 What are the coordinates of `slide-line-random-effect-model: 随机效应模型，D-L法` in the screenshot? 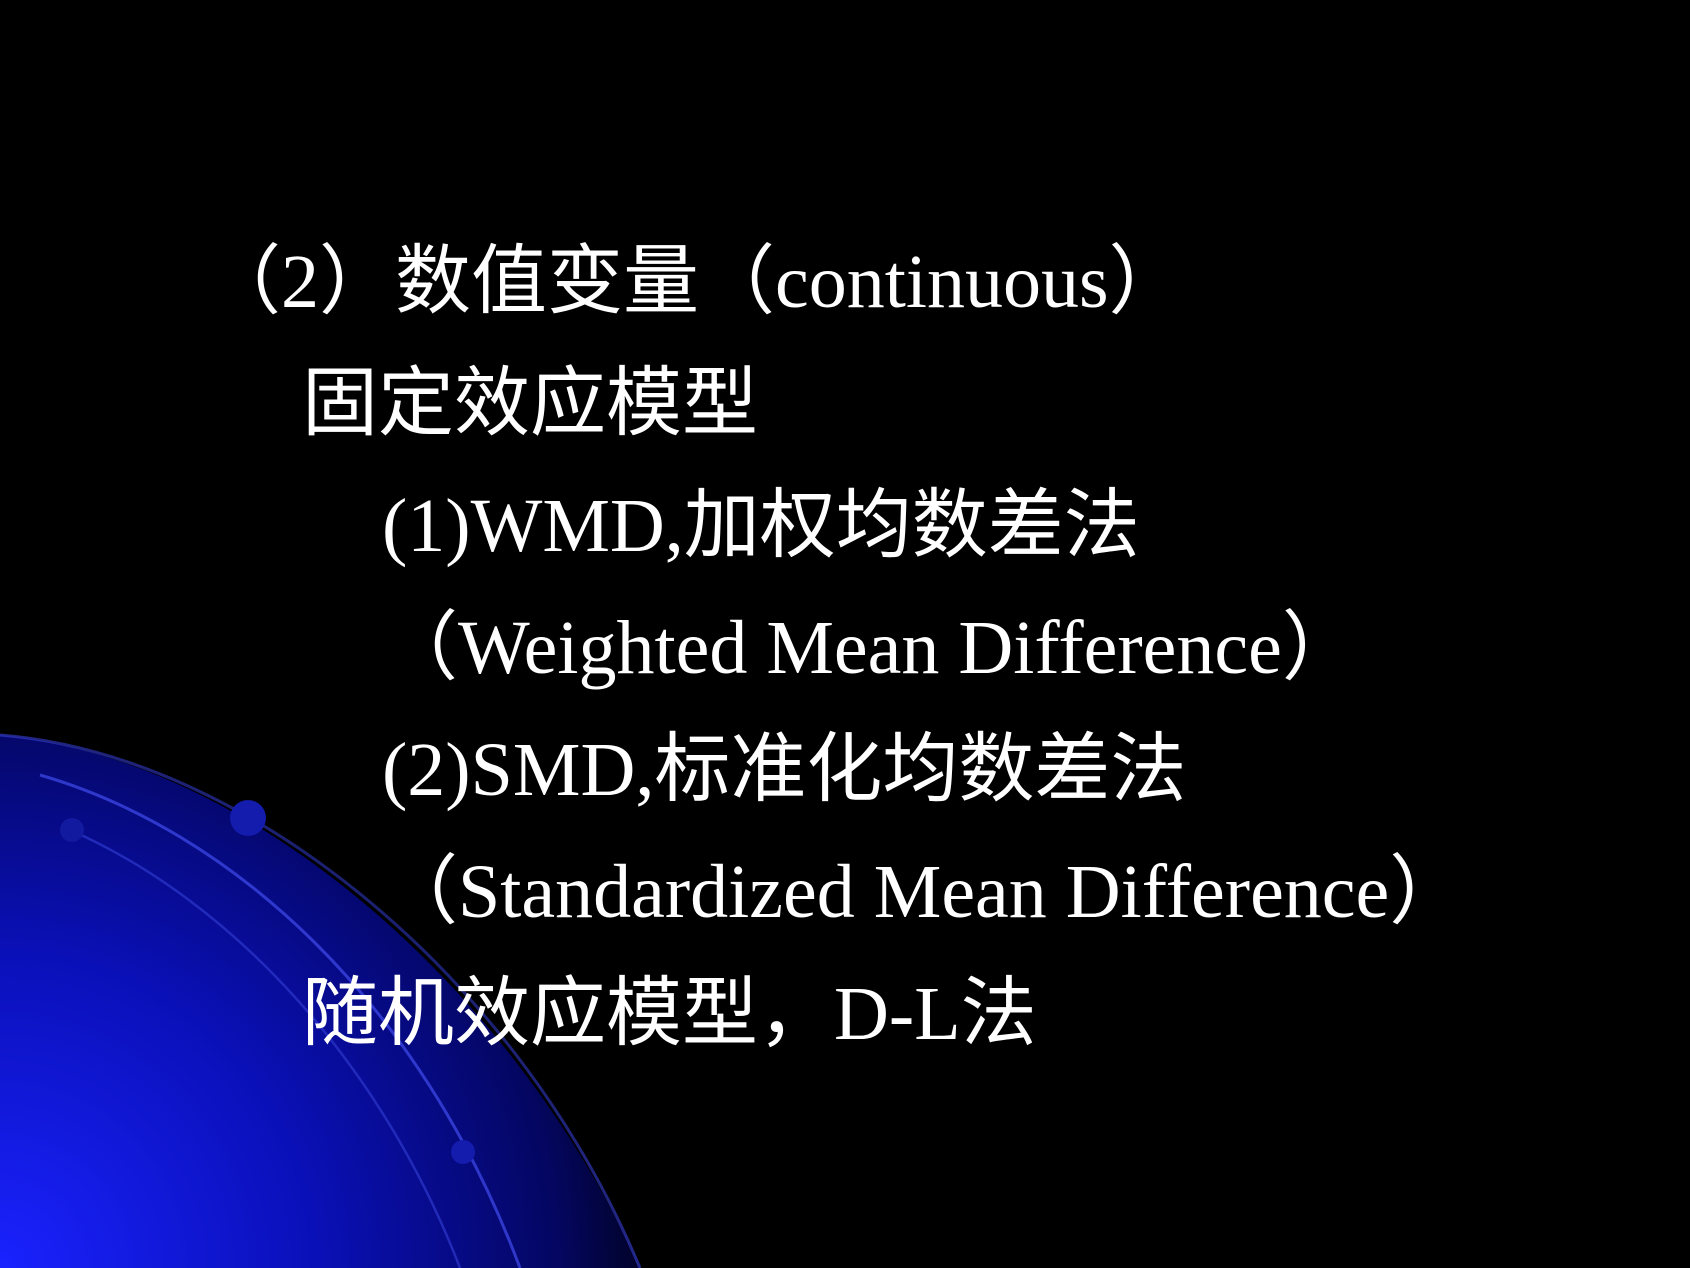 It's located at (669, 1014).